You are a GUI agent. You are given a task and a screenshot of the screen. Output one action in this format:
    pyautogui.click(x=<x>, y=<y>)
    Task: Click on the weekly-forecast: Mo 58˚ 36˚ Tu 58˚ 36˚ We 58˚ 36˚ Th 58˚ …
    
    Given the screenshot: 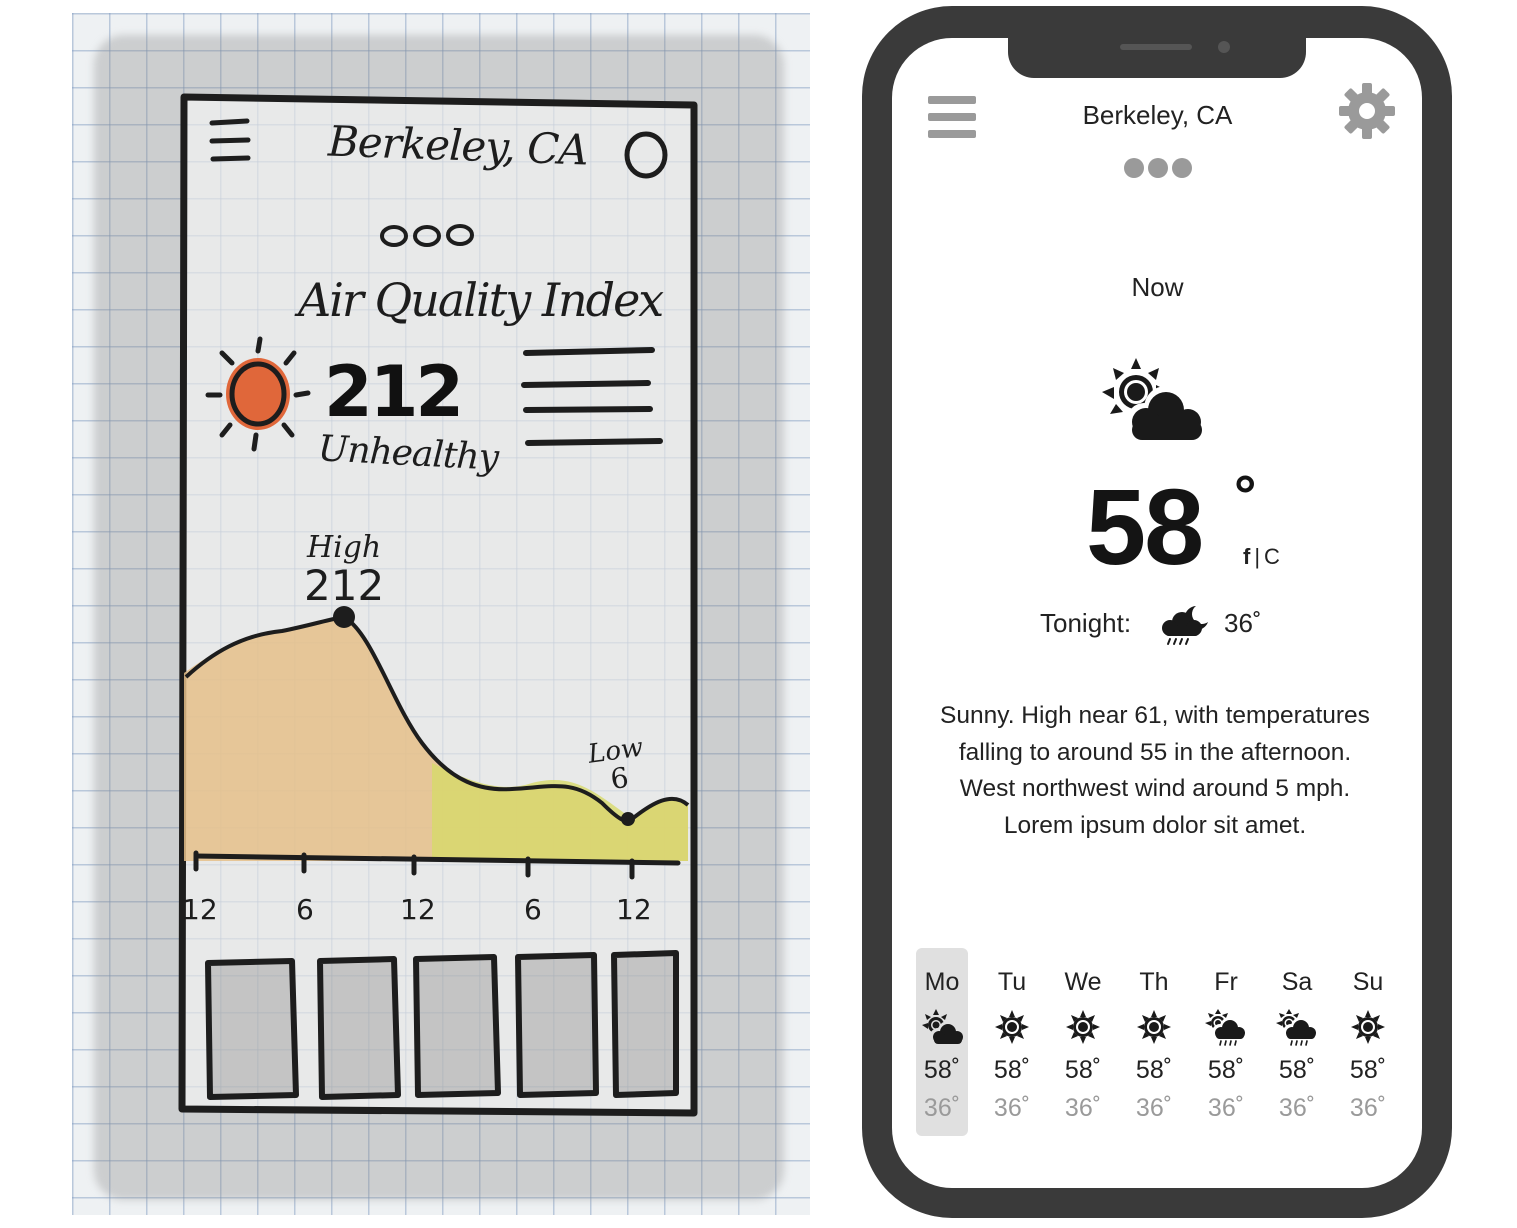 What is the action you would take?
    pyautogui.click(x=1164, y=1043)
    